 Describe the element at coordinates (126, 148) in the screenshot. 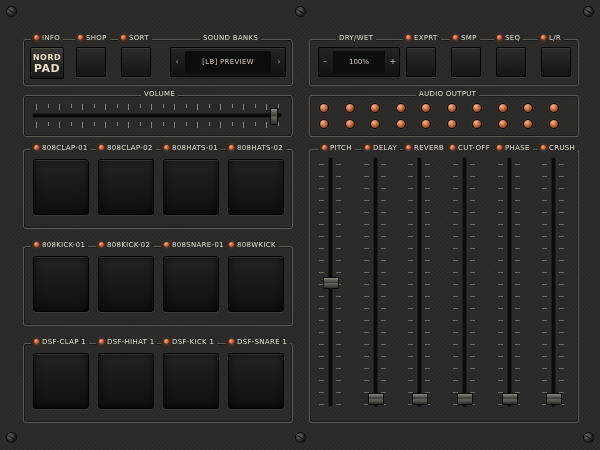

I see `pad-label: 808CLAP-02` at that location.